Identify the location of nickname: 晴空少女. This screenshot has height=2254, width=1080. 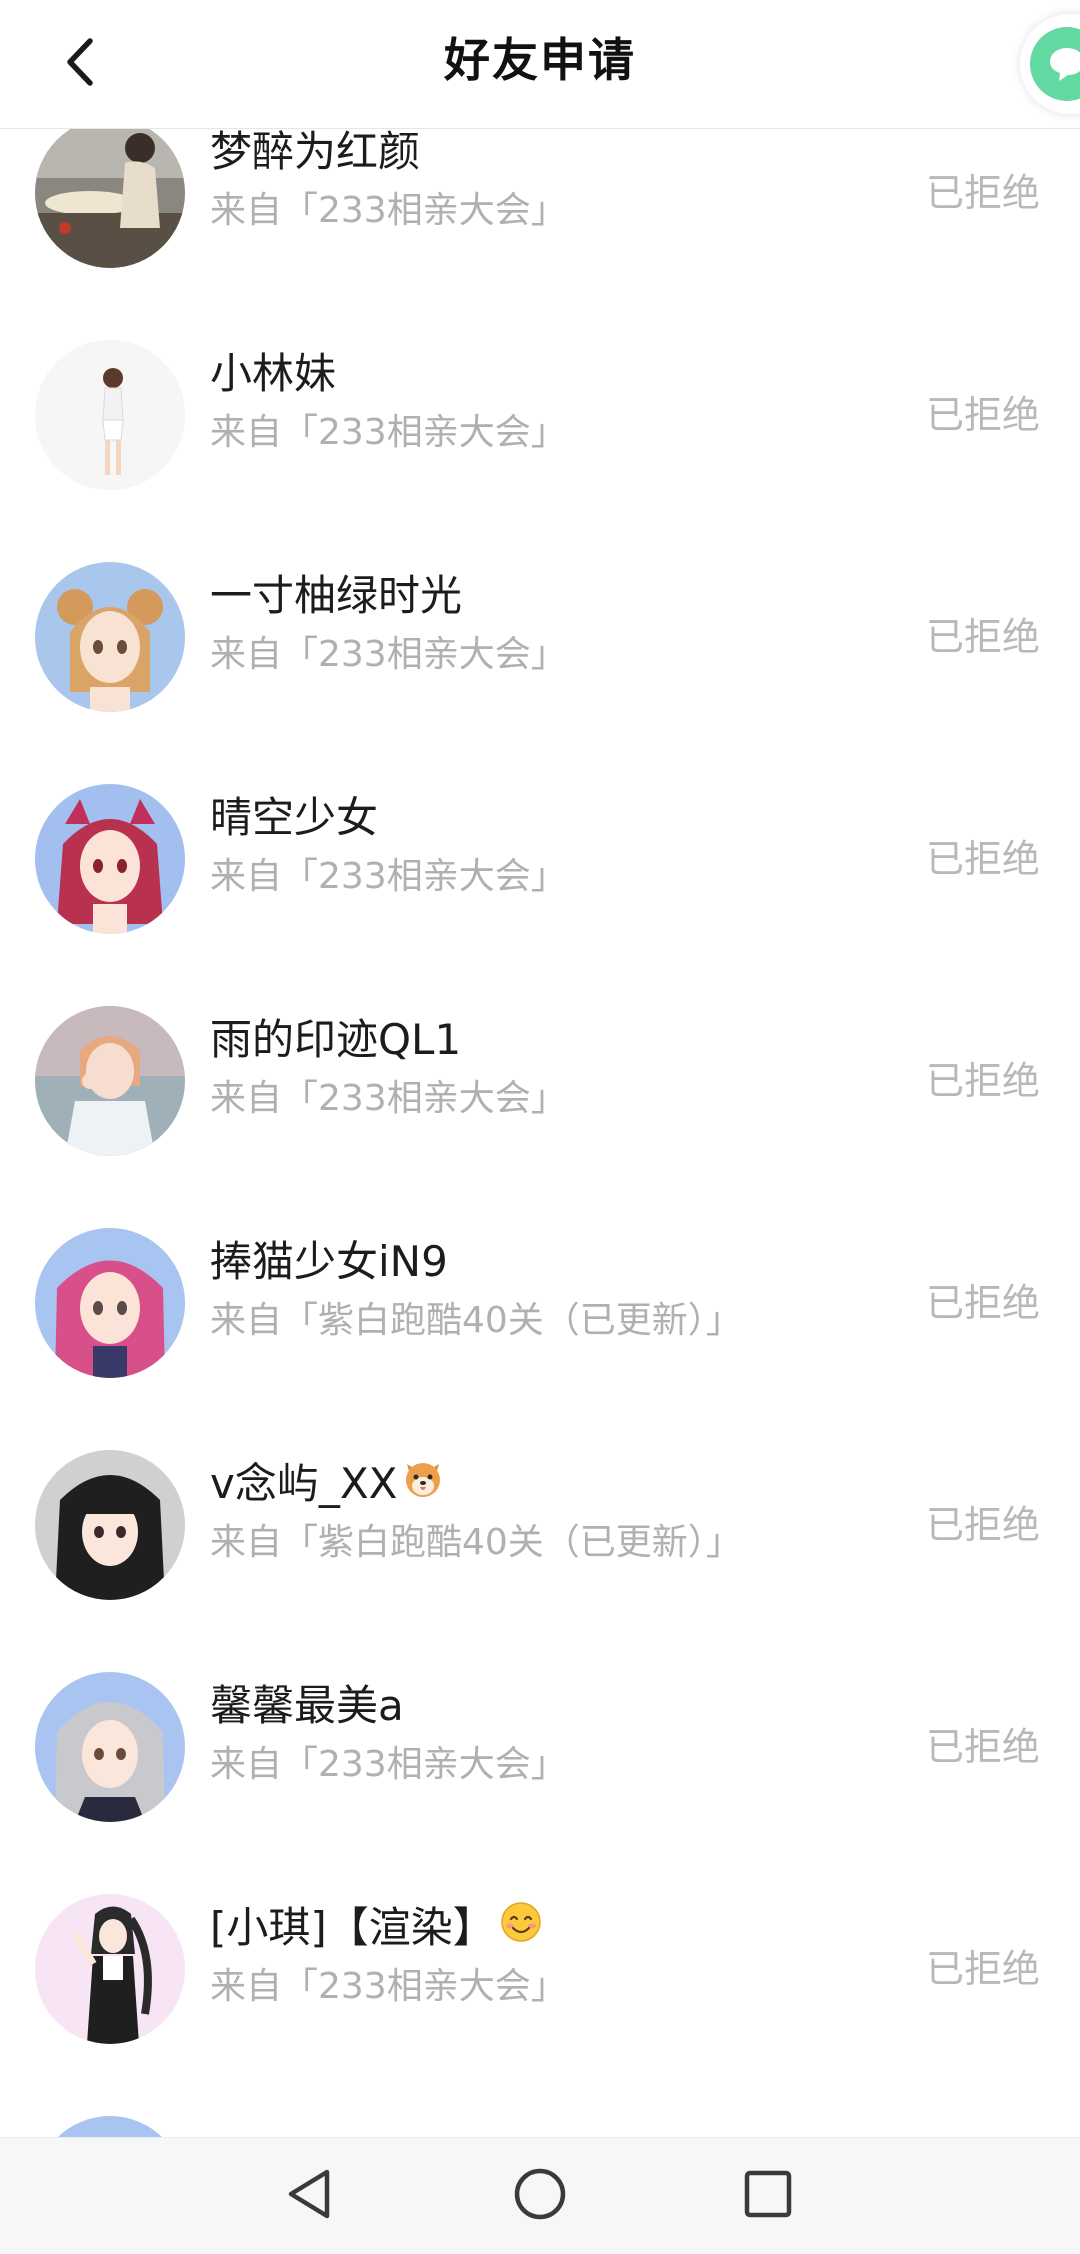
(294, 817).